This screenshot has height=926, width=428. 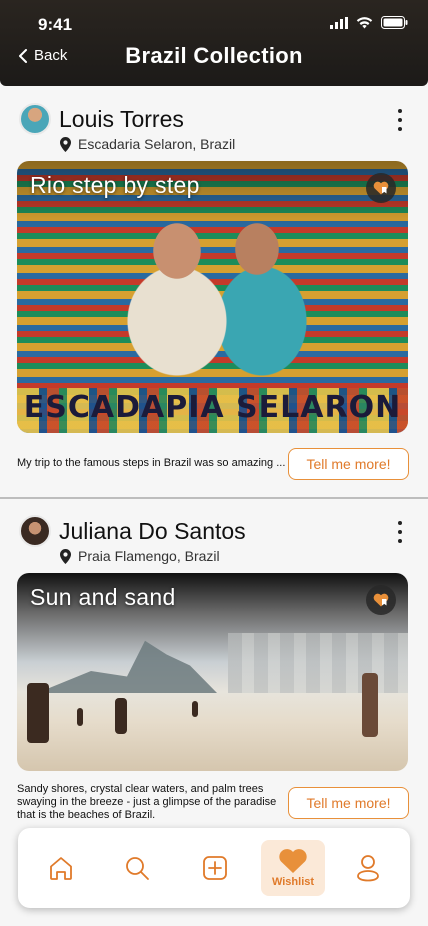 I want to click on user-name: Louis Torres, so click(x=121, y=119).